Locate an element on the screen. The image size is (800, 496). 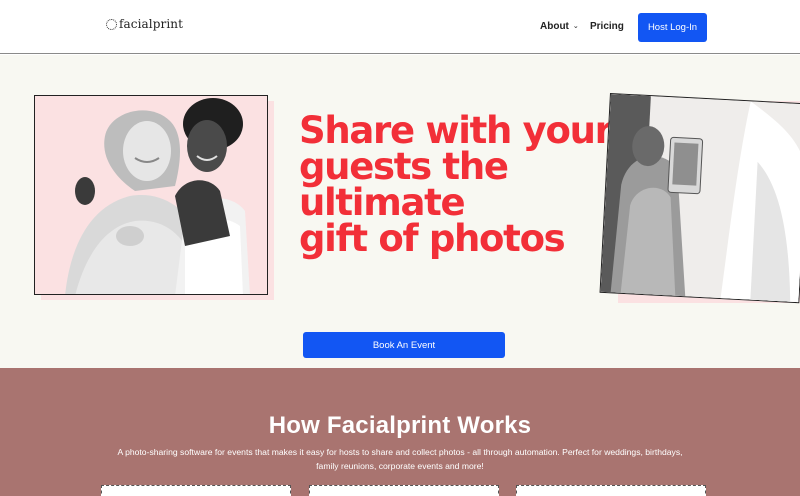
headline-line-3: ultimate is located at coordinates (382, 202).